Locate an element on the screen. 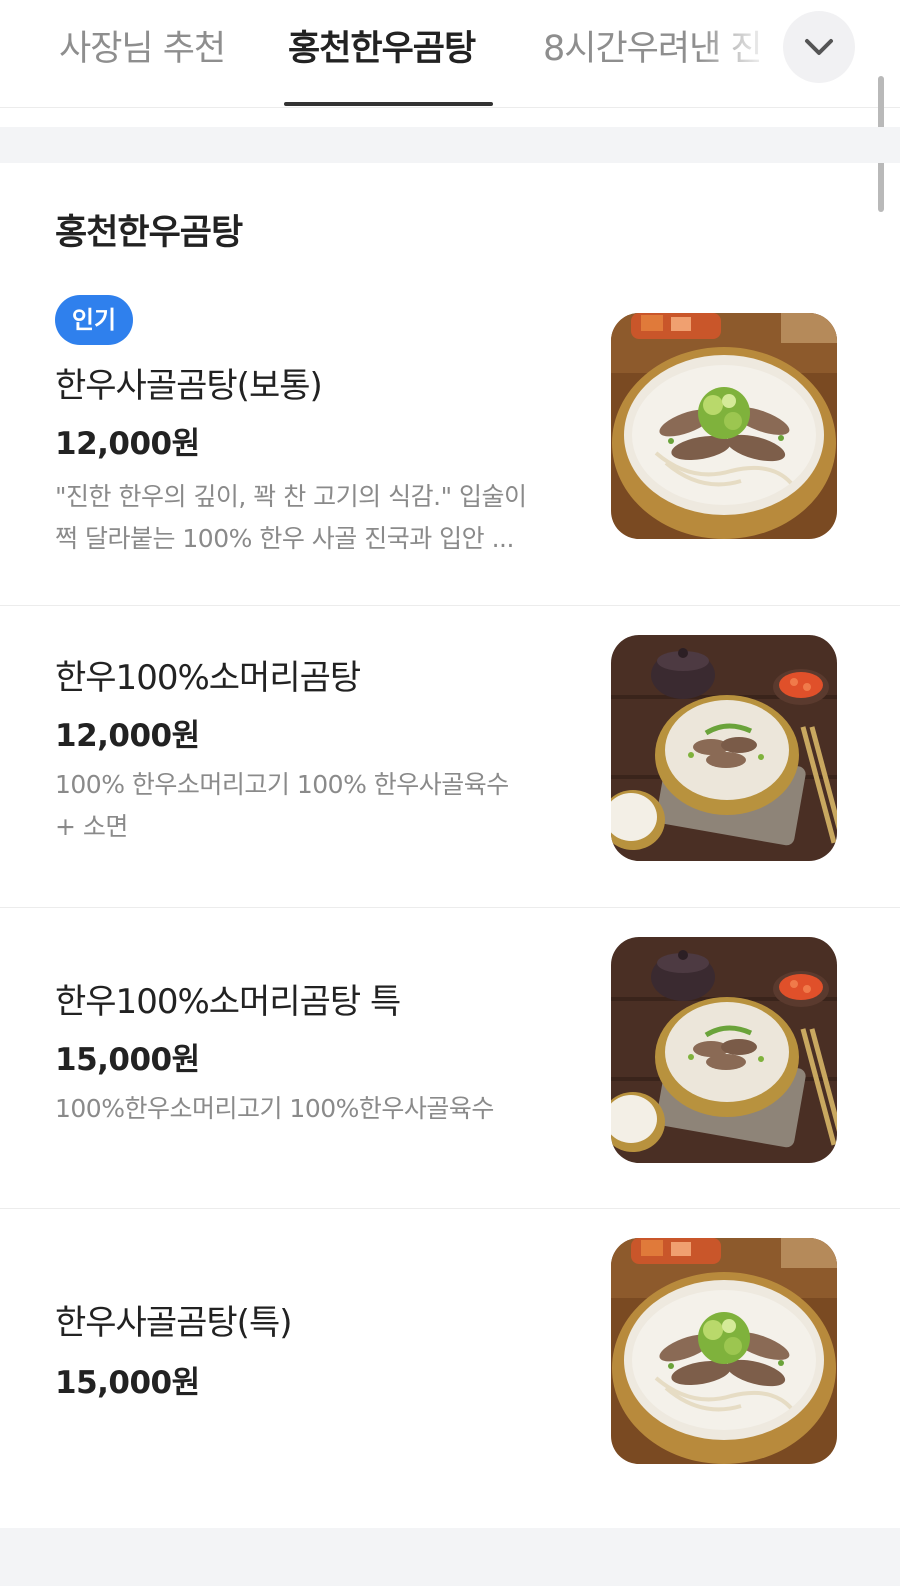 The image size is (900, 1586). chevron-down-icon is located at coordinates (819, 47).